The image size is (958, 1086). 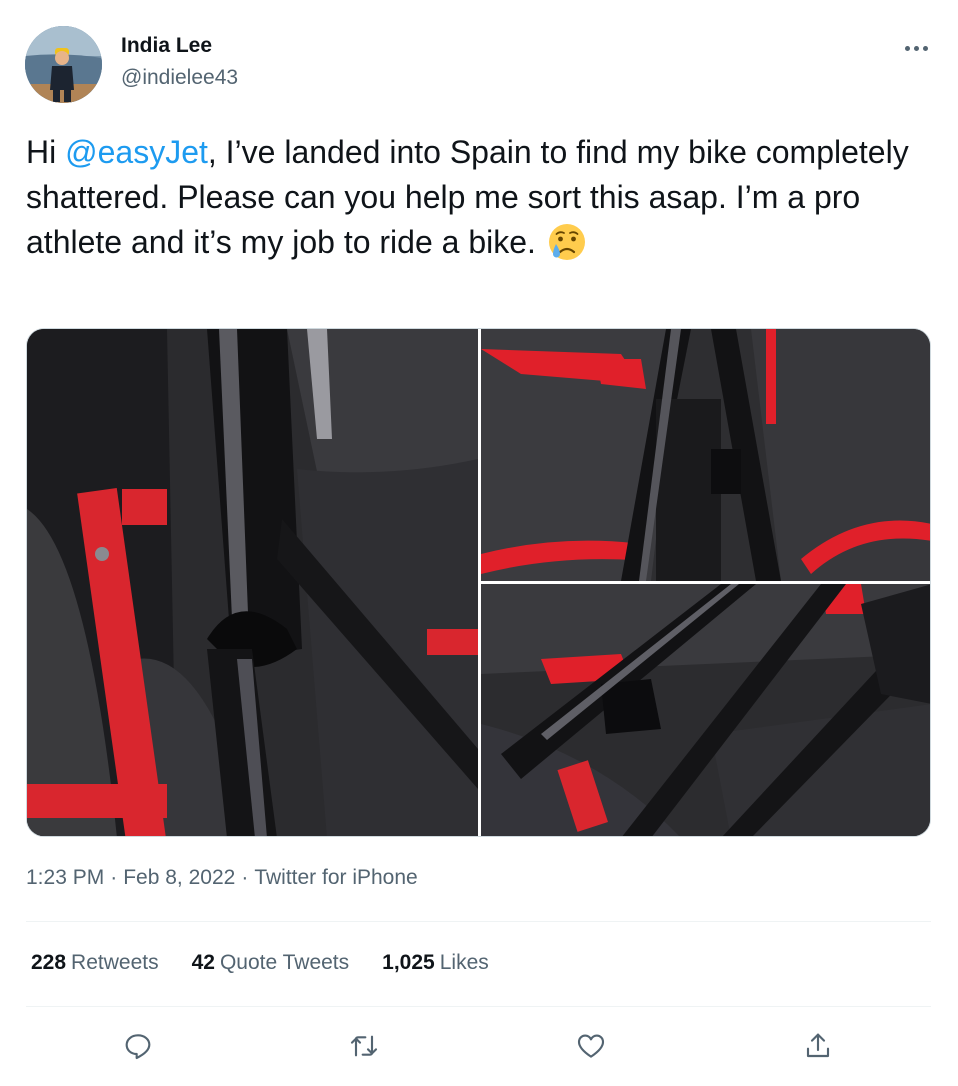 I want to click on mention-link: @easyJet, so click(x=136, y=152).